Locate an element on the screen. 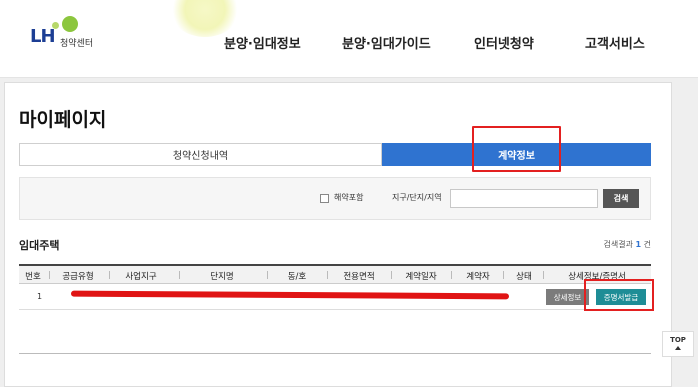 Image resolution: width=698 pixels, height=387 pixels. result-count: 검색결과 1 건 is located at coordinates (628, 244).